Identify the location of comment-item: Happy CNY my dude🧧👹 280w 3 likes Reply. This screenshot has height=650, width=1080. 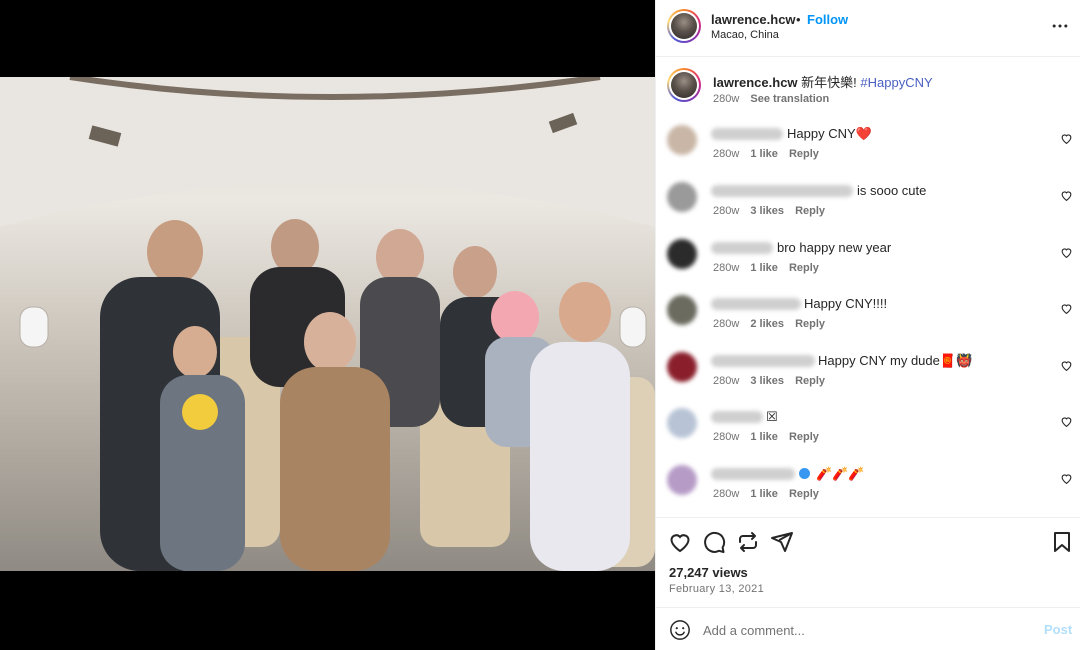
(868, 376).